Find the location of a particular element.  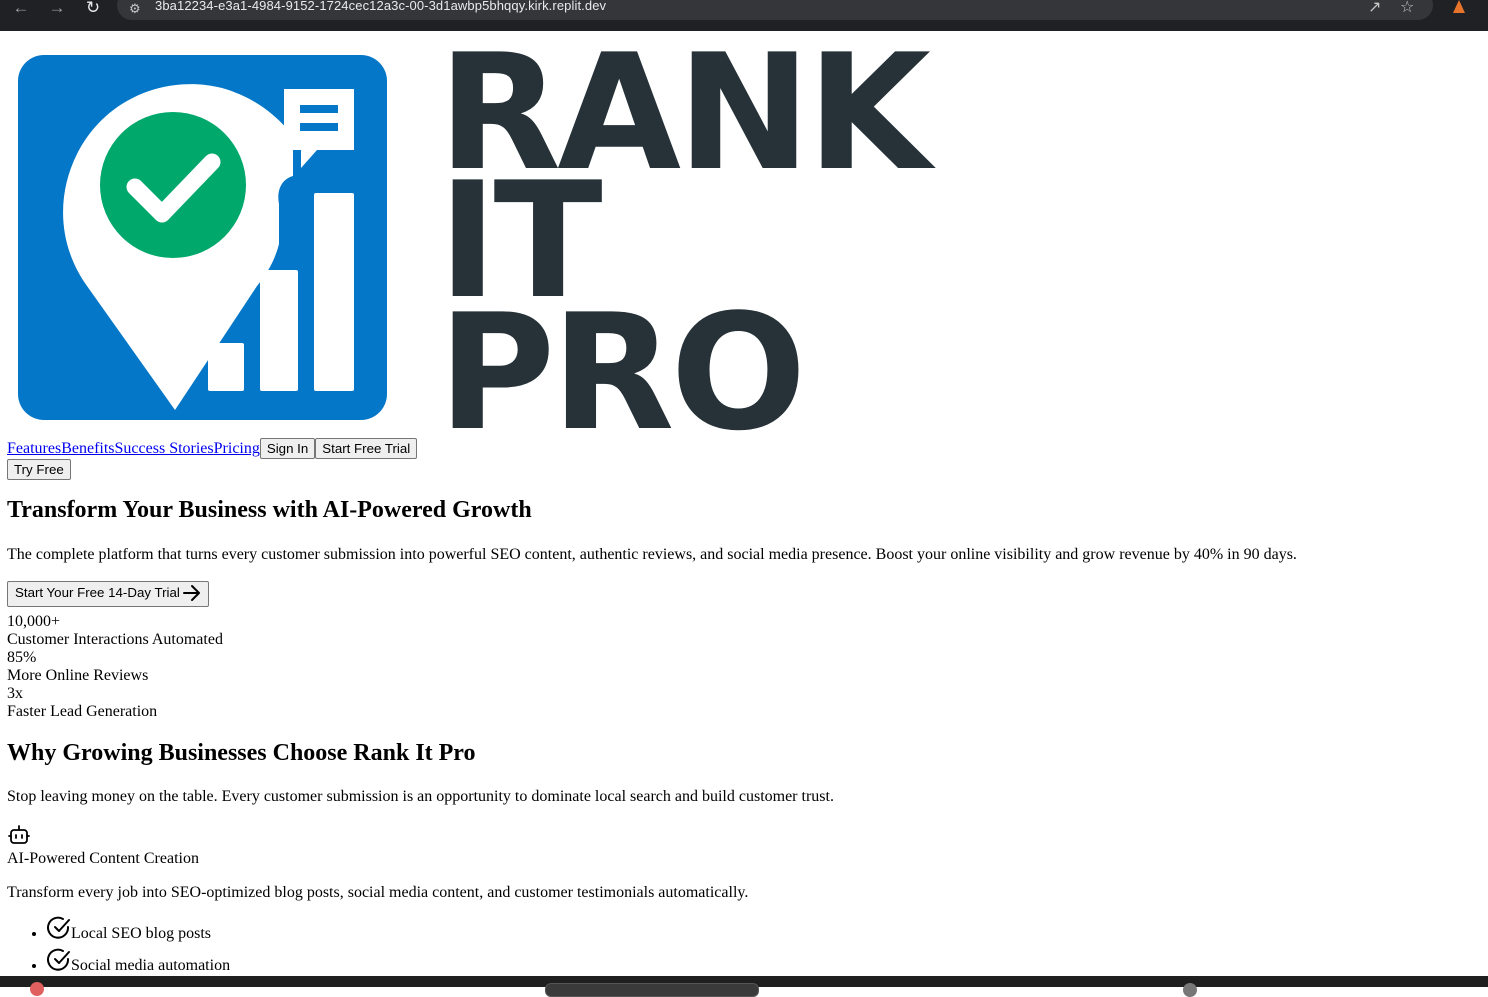

extension-icon is located at coordinates (1459, 7).